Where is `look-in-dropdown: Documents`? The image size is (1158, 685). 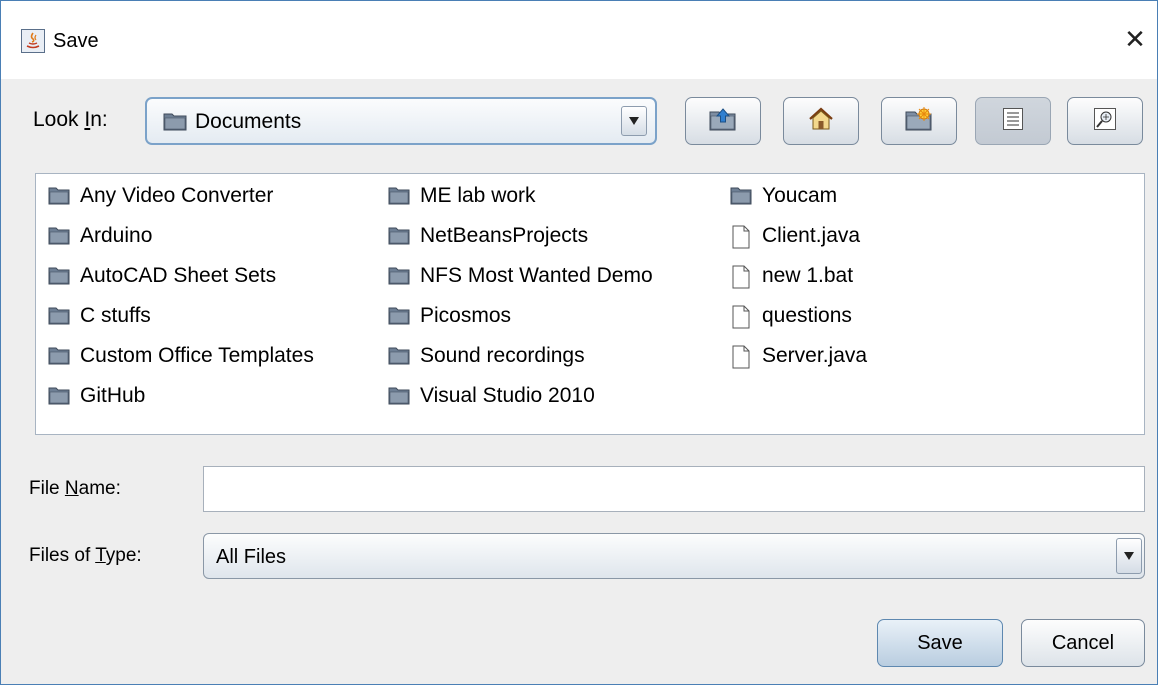 look-in-dropdown: Documents is located at coordinates (401, 121).